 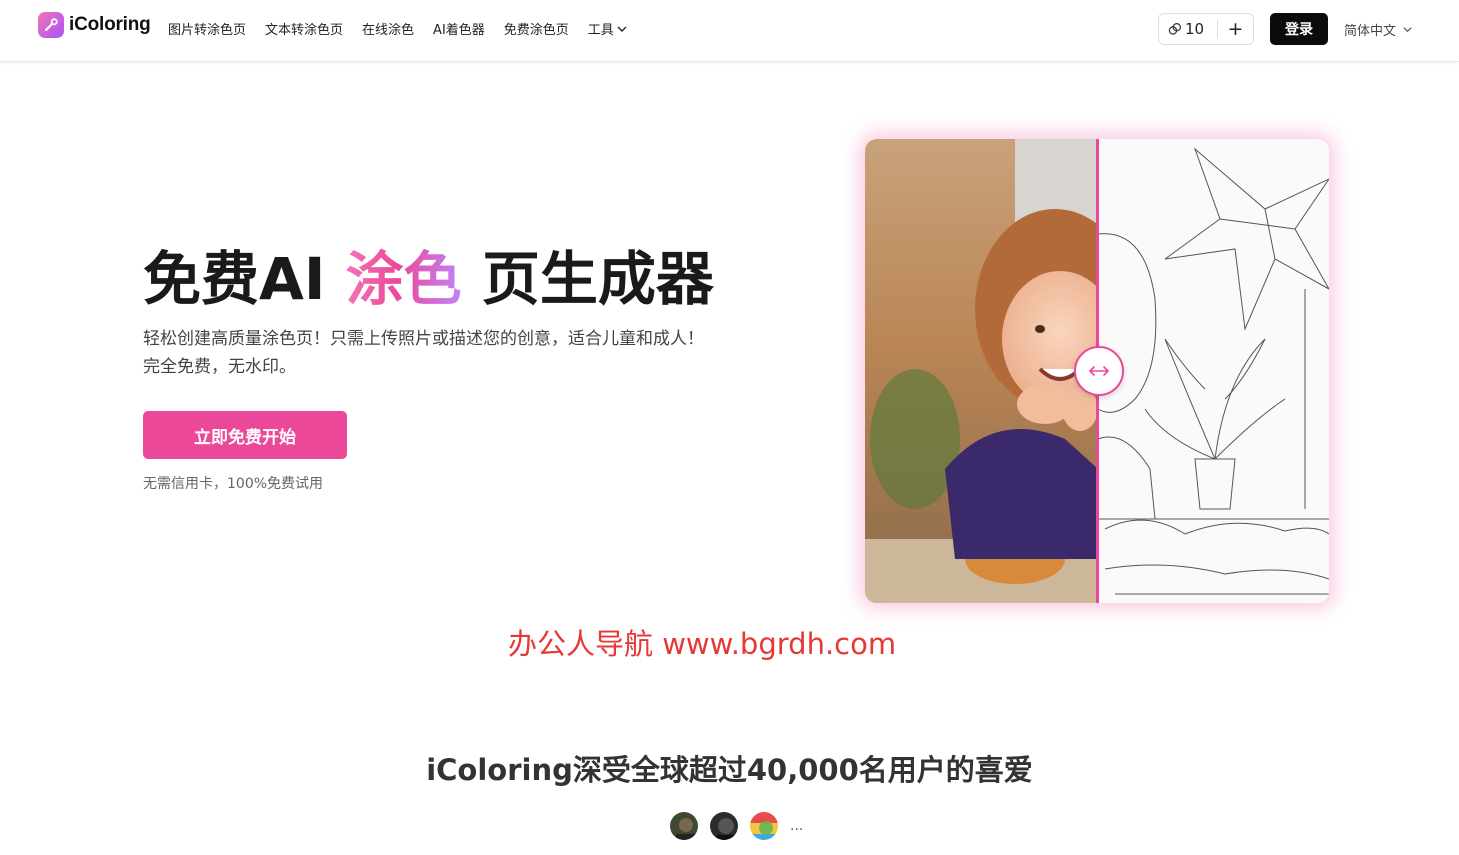 I want to click on nav-tools-dropdown: 工具, so click(x=608, y=28).